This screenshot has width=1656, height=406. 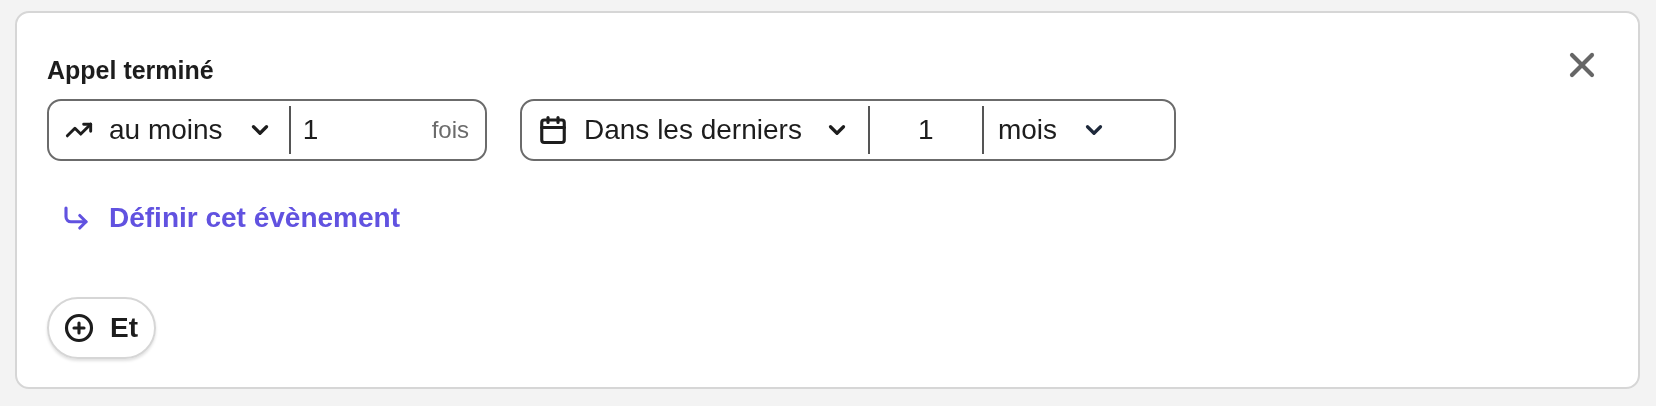 I want to click on calendar-icon, so click(x=553, y=130).